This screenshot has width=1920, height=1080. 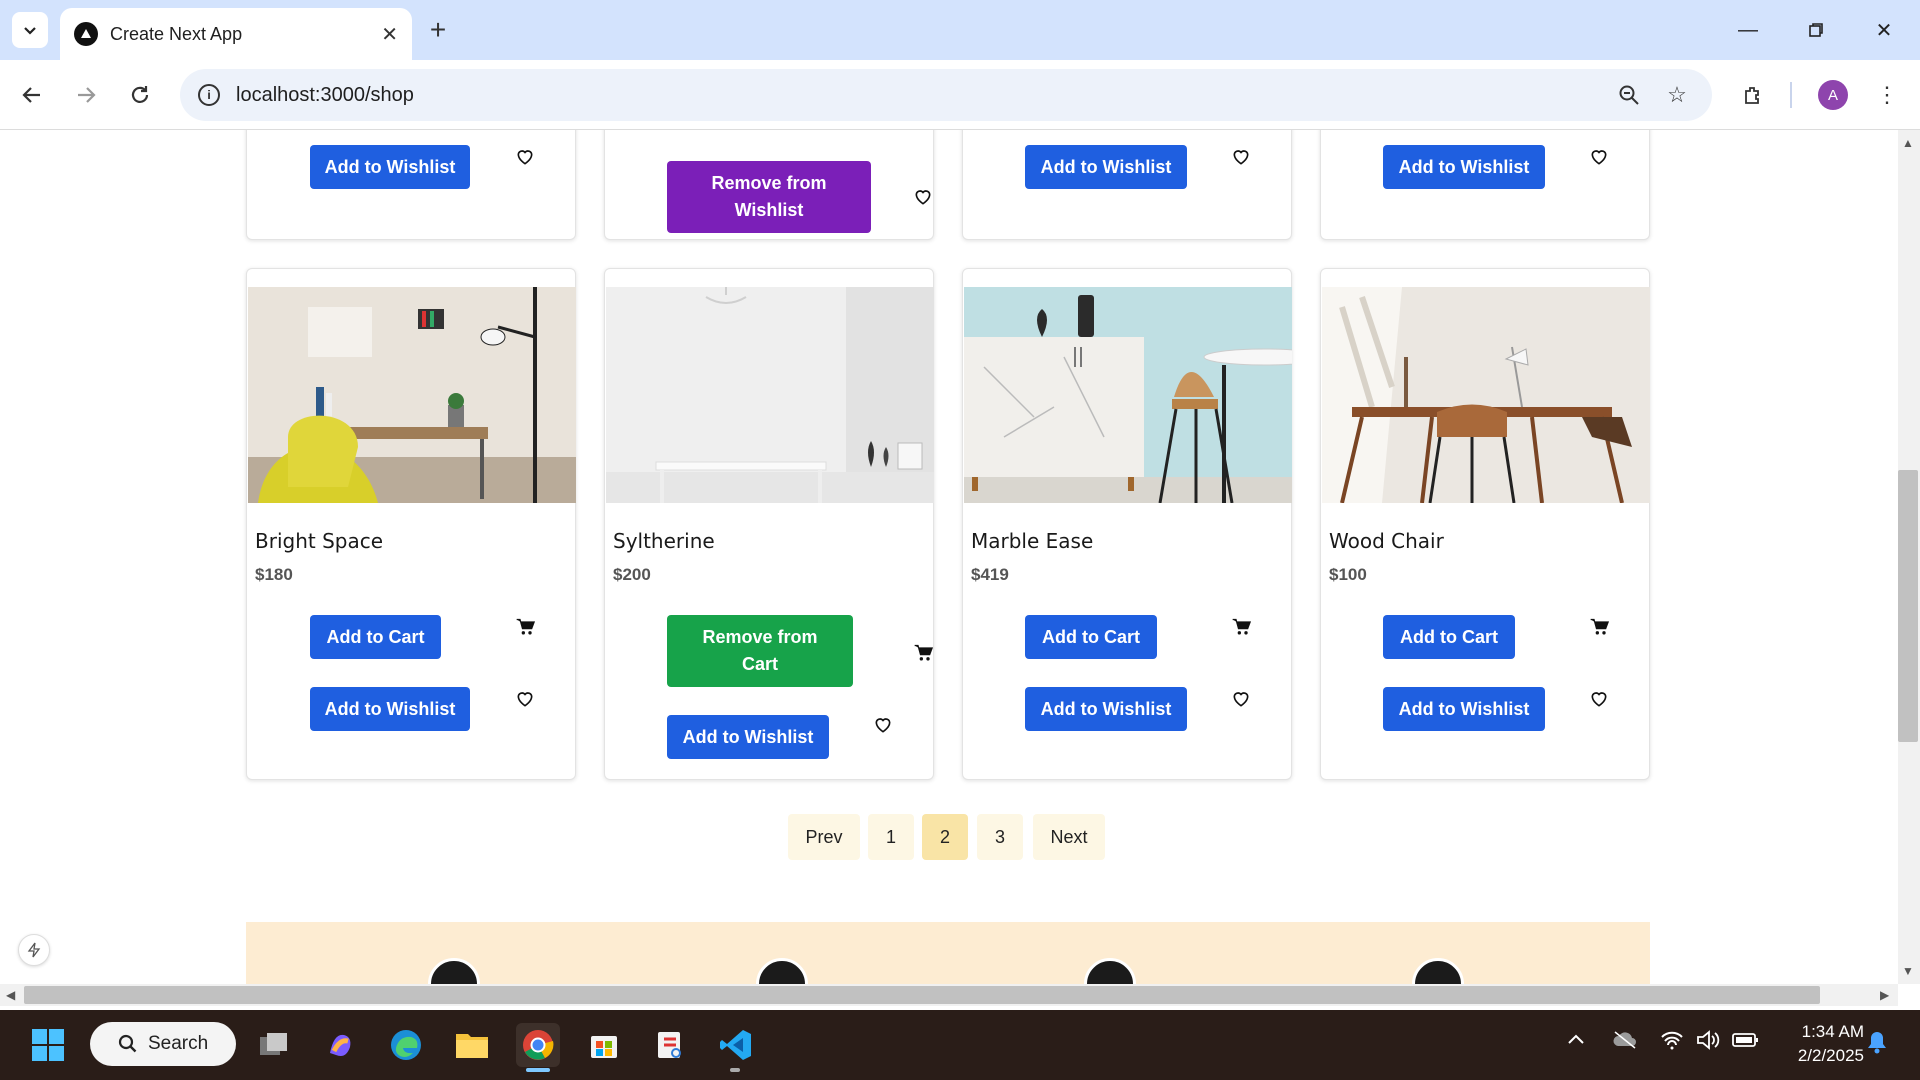 I want to click on taskbar-search-box: Search, so click(x=163, y=1044).